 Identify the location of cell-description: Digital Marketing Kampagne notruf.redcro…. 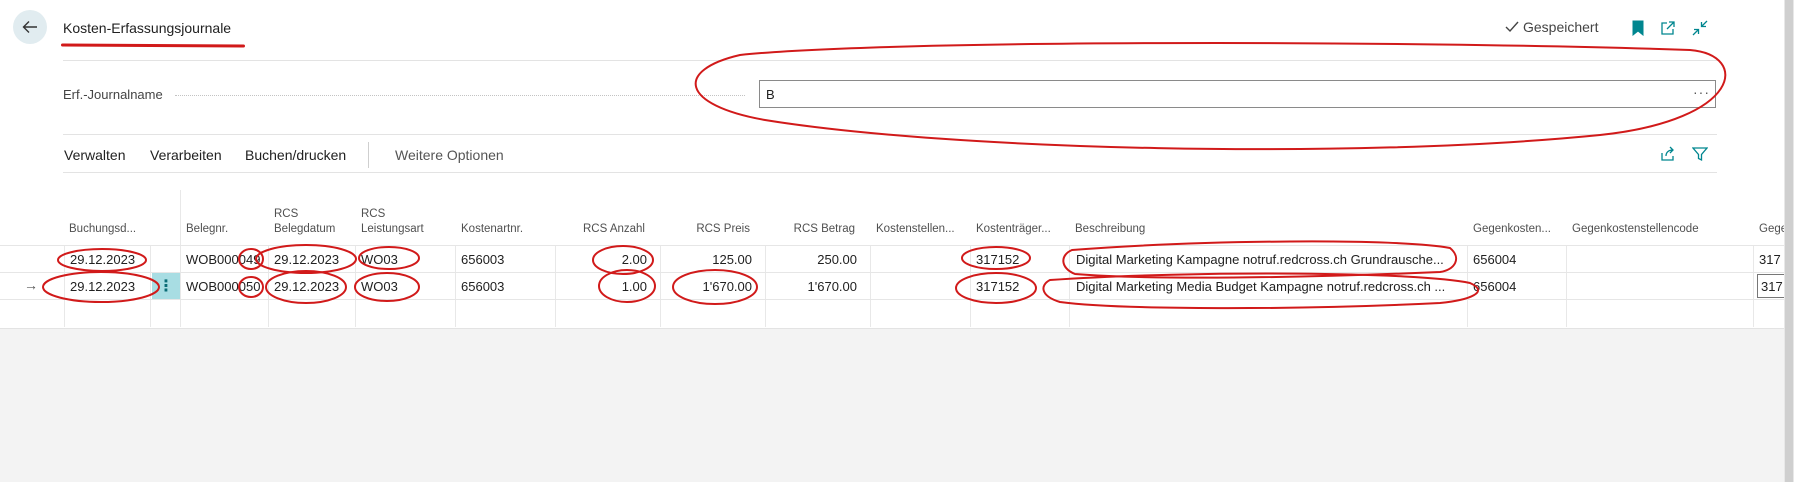
(1270, 259).